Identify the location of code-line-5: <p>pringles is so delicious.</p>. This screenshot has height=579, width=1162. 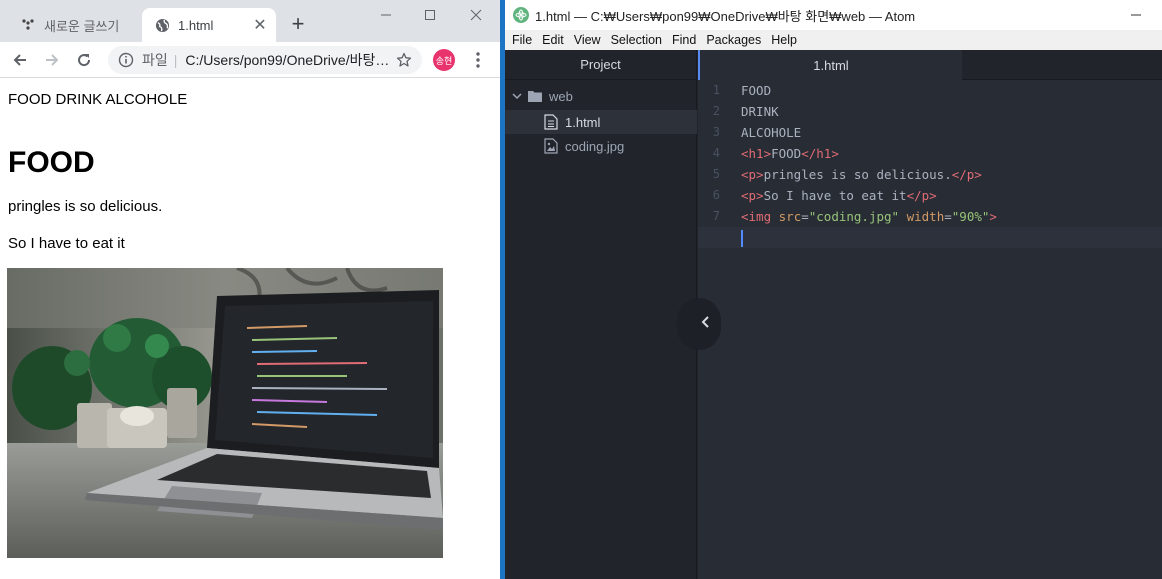
(951, 174).